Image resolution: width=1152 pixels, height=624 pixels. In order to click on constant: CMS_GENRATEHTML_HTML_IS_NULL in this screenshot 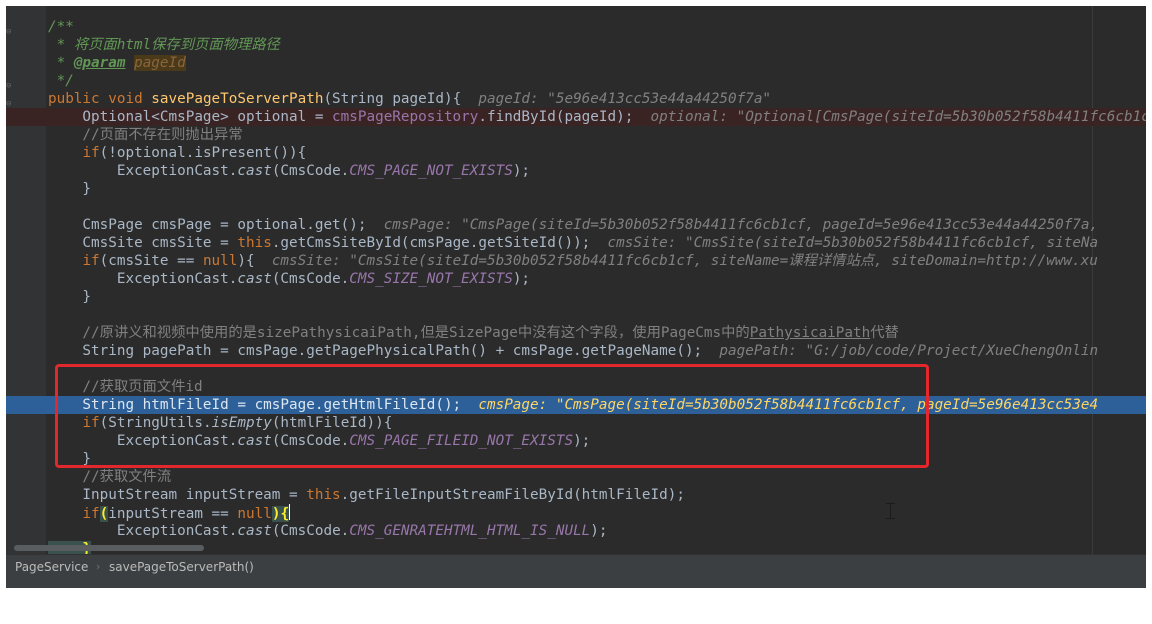, I will do `click(470, 531)`.